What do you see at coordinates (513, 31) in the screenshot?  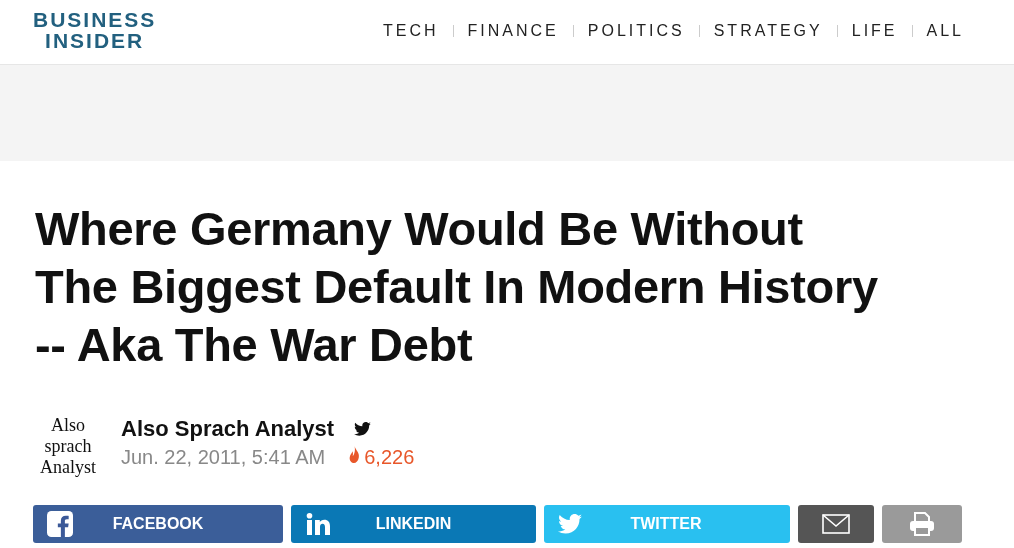 I see `nav-link: FINANCE` at bounding box center [513, 31].